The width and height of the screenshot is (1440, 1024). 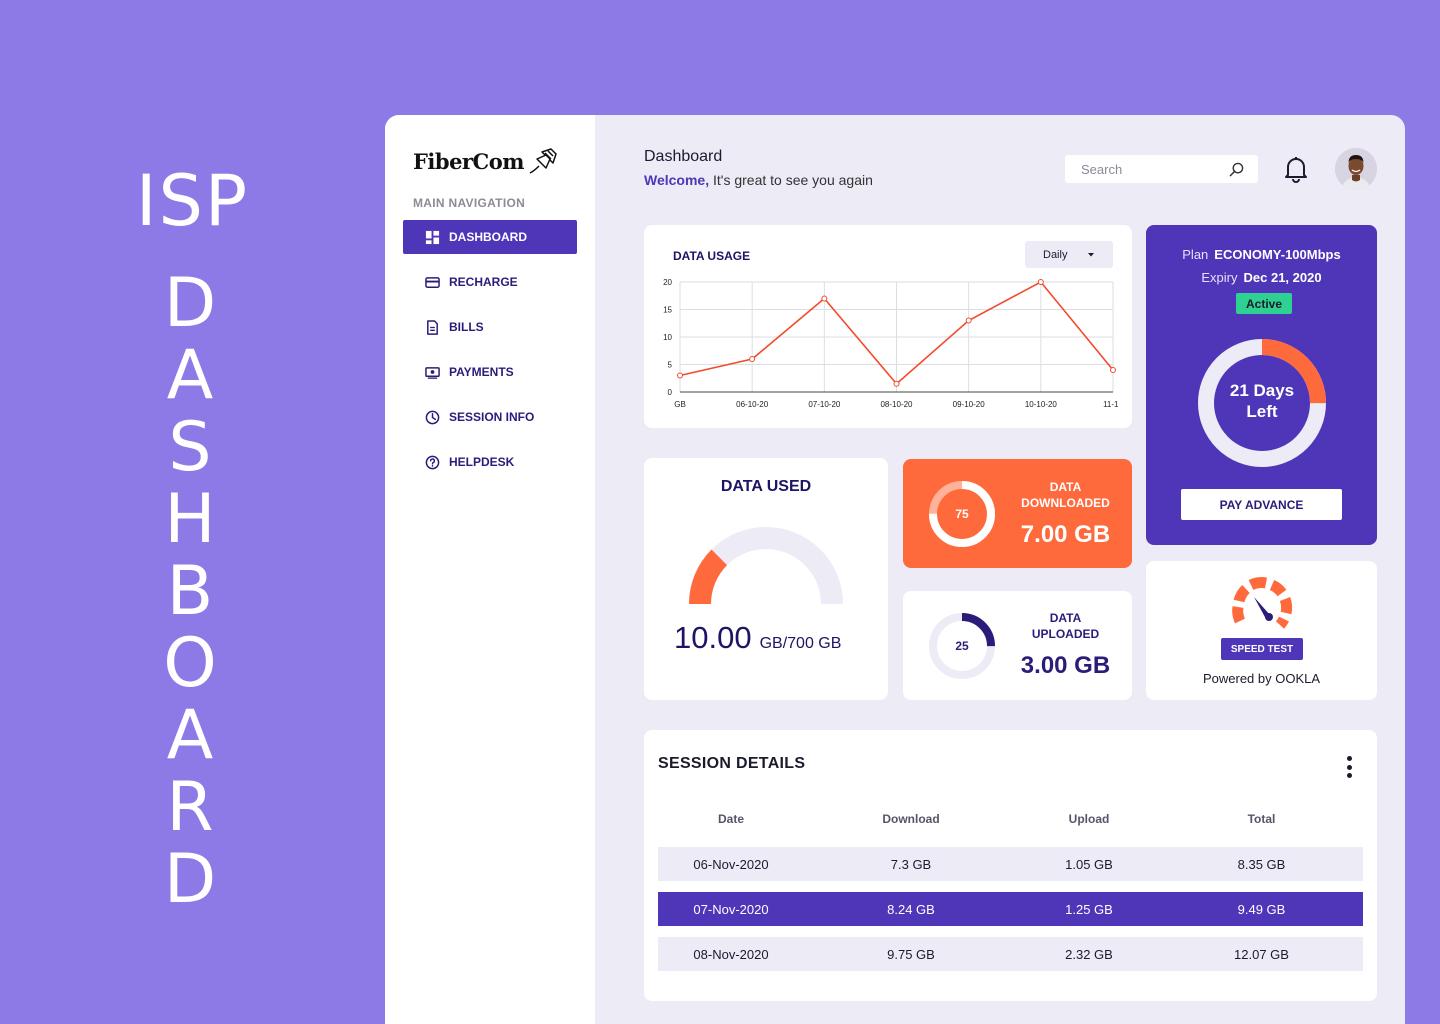 What do you see at coordinates (1069, 254) in the screenshot?
I see `period-dropdown: Daily` at bounding box center [1069, 254].